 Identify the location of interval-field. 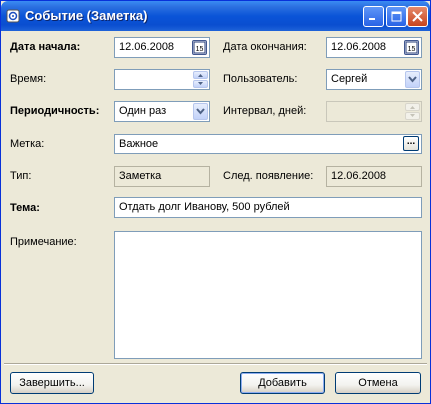
(374, 111).